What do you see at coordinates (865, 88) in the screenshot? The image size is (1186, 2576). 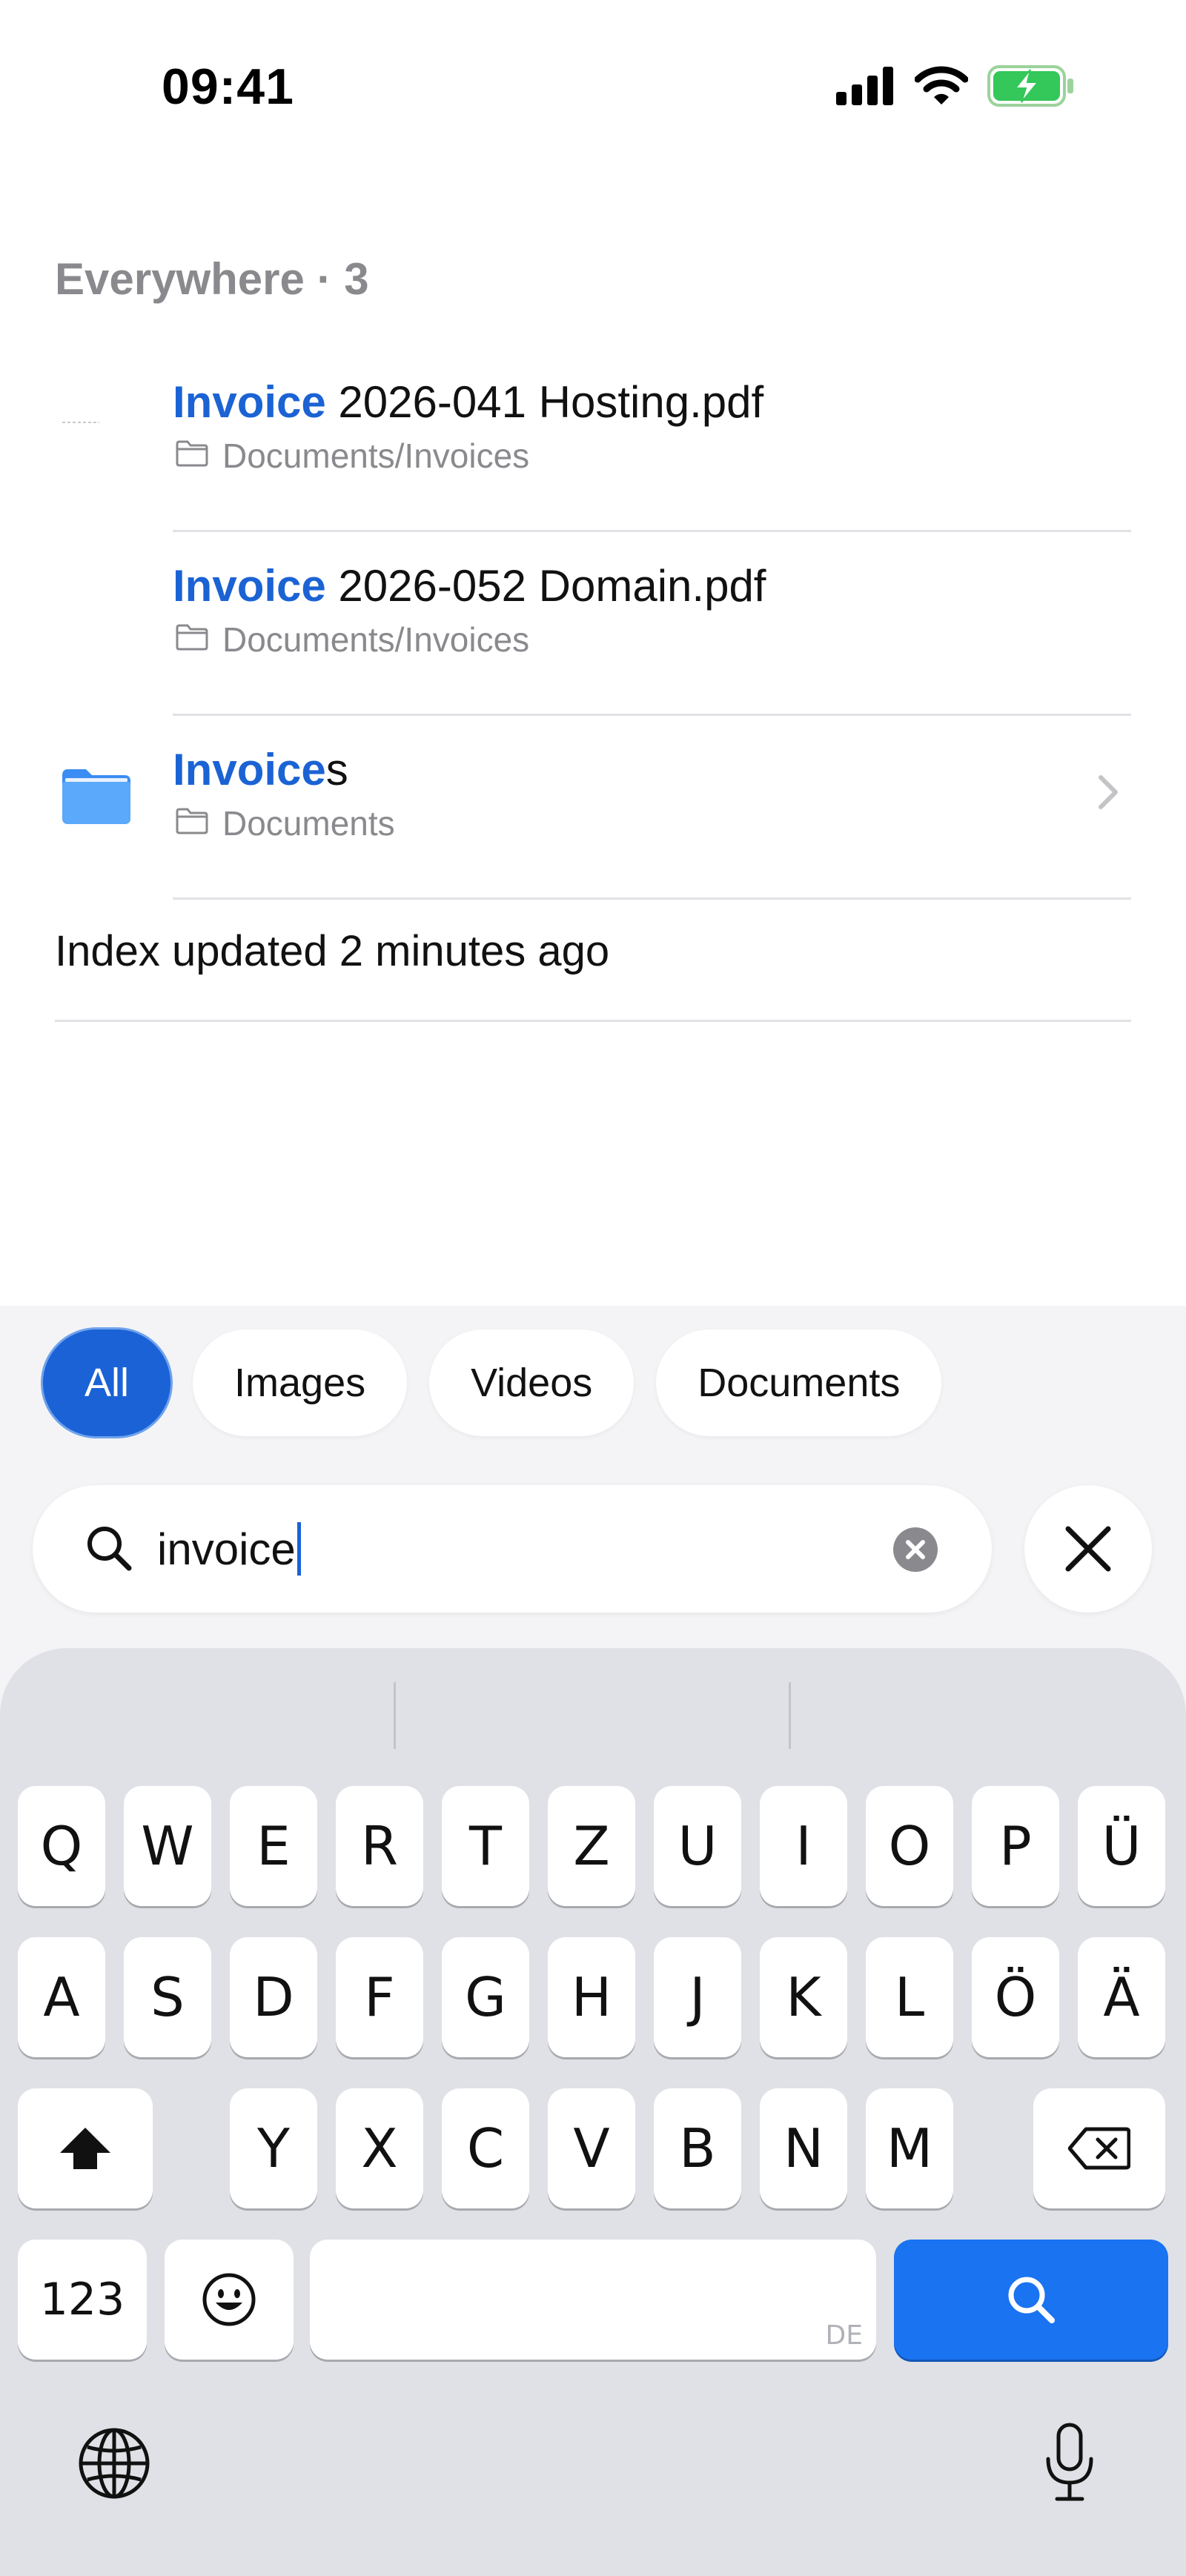 I see `cellular-signal-icon` at bounding box center [865, 88].